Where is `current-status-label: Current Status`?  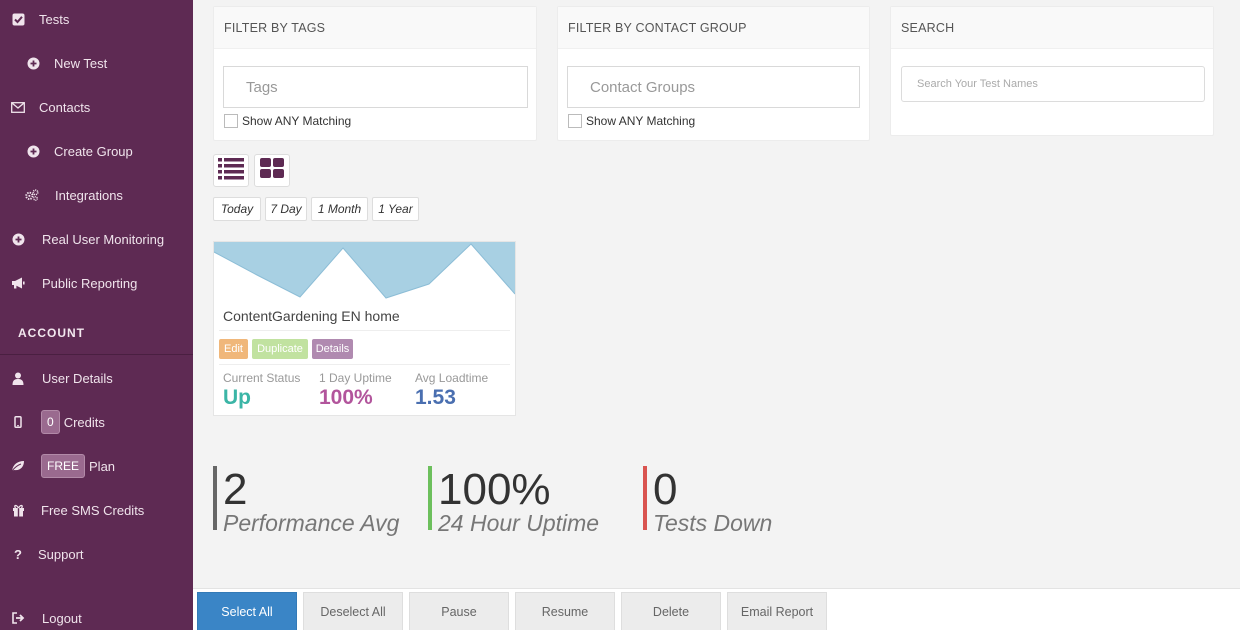
current-status-label: Current Status is located at coordinates (262, 378).